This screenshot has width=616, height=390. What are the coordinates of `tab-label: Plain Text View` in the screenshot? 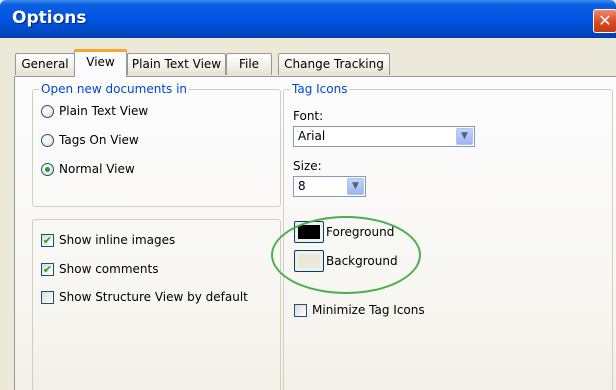 It's located at (176, 64).